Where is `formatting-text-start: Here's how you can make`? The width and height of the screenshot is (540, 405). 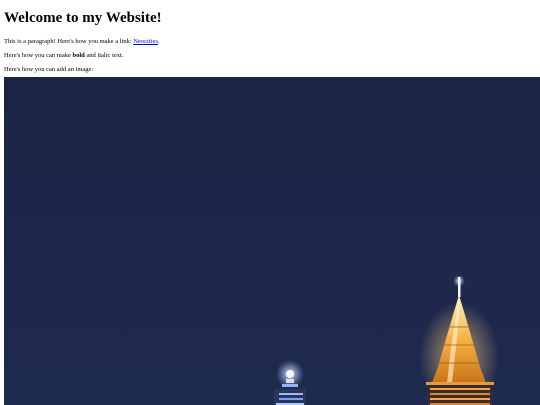
formatting-text-start: Here's how you can make is located at coordinates (38, 55).